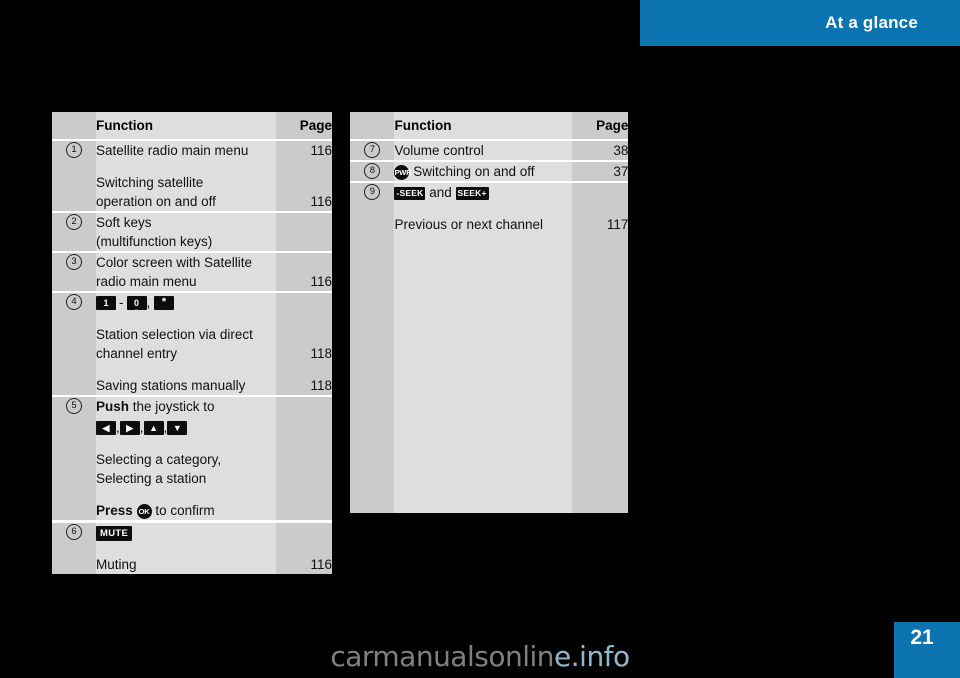  Describe the element at coordinates (116, 564) in the screenshot. I see `function-text: Muting` at that location.